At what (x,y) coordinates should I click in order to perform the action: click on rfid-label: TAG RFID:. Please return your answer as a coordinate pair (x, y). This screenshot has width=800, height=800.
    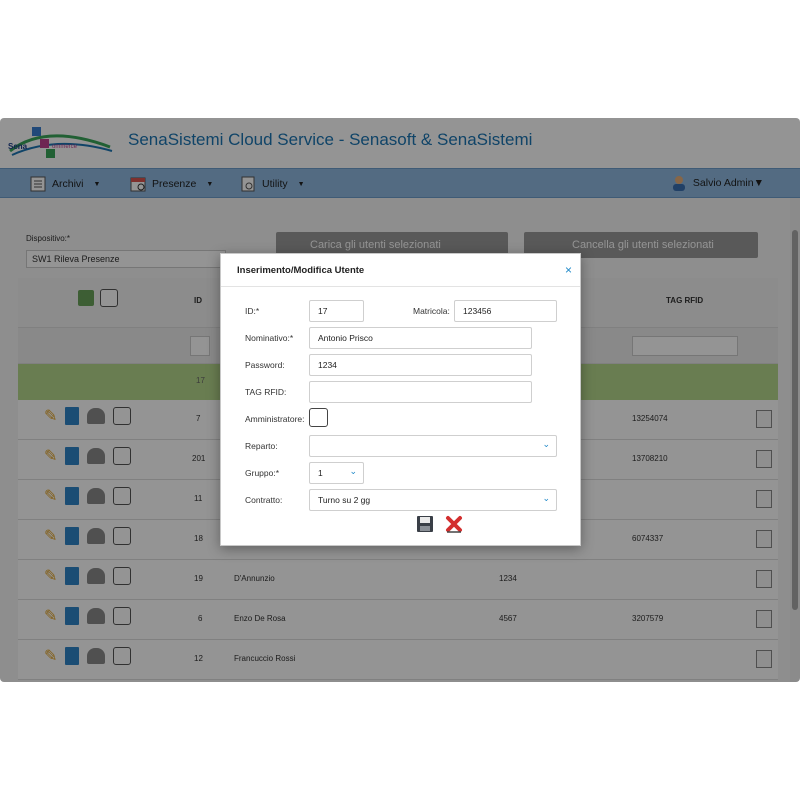
    Looking at the image, I should click on (266, 392).